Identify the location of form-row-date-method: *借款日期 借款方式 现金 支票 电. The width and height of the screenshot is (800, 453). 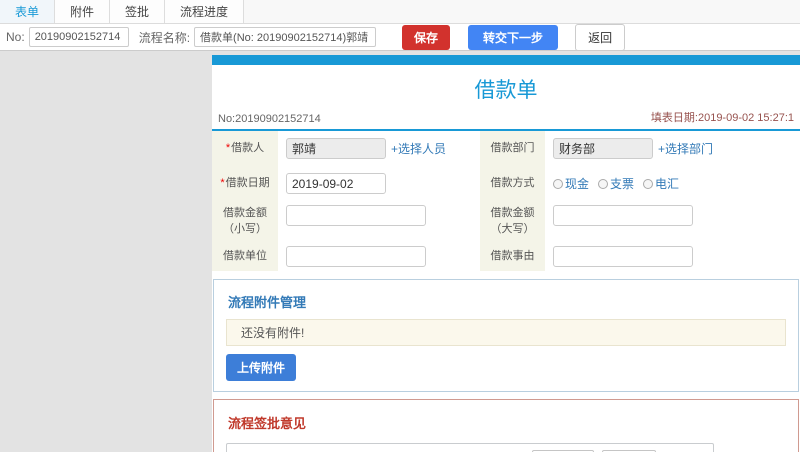
(506, 183).